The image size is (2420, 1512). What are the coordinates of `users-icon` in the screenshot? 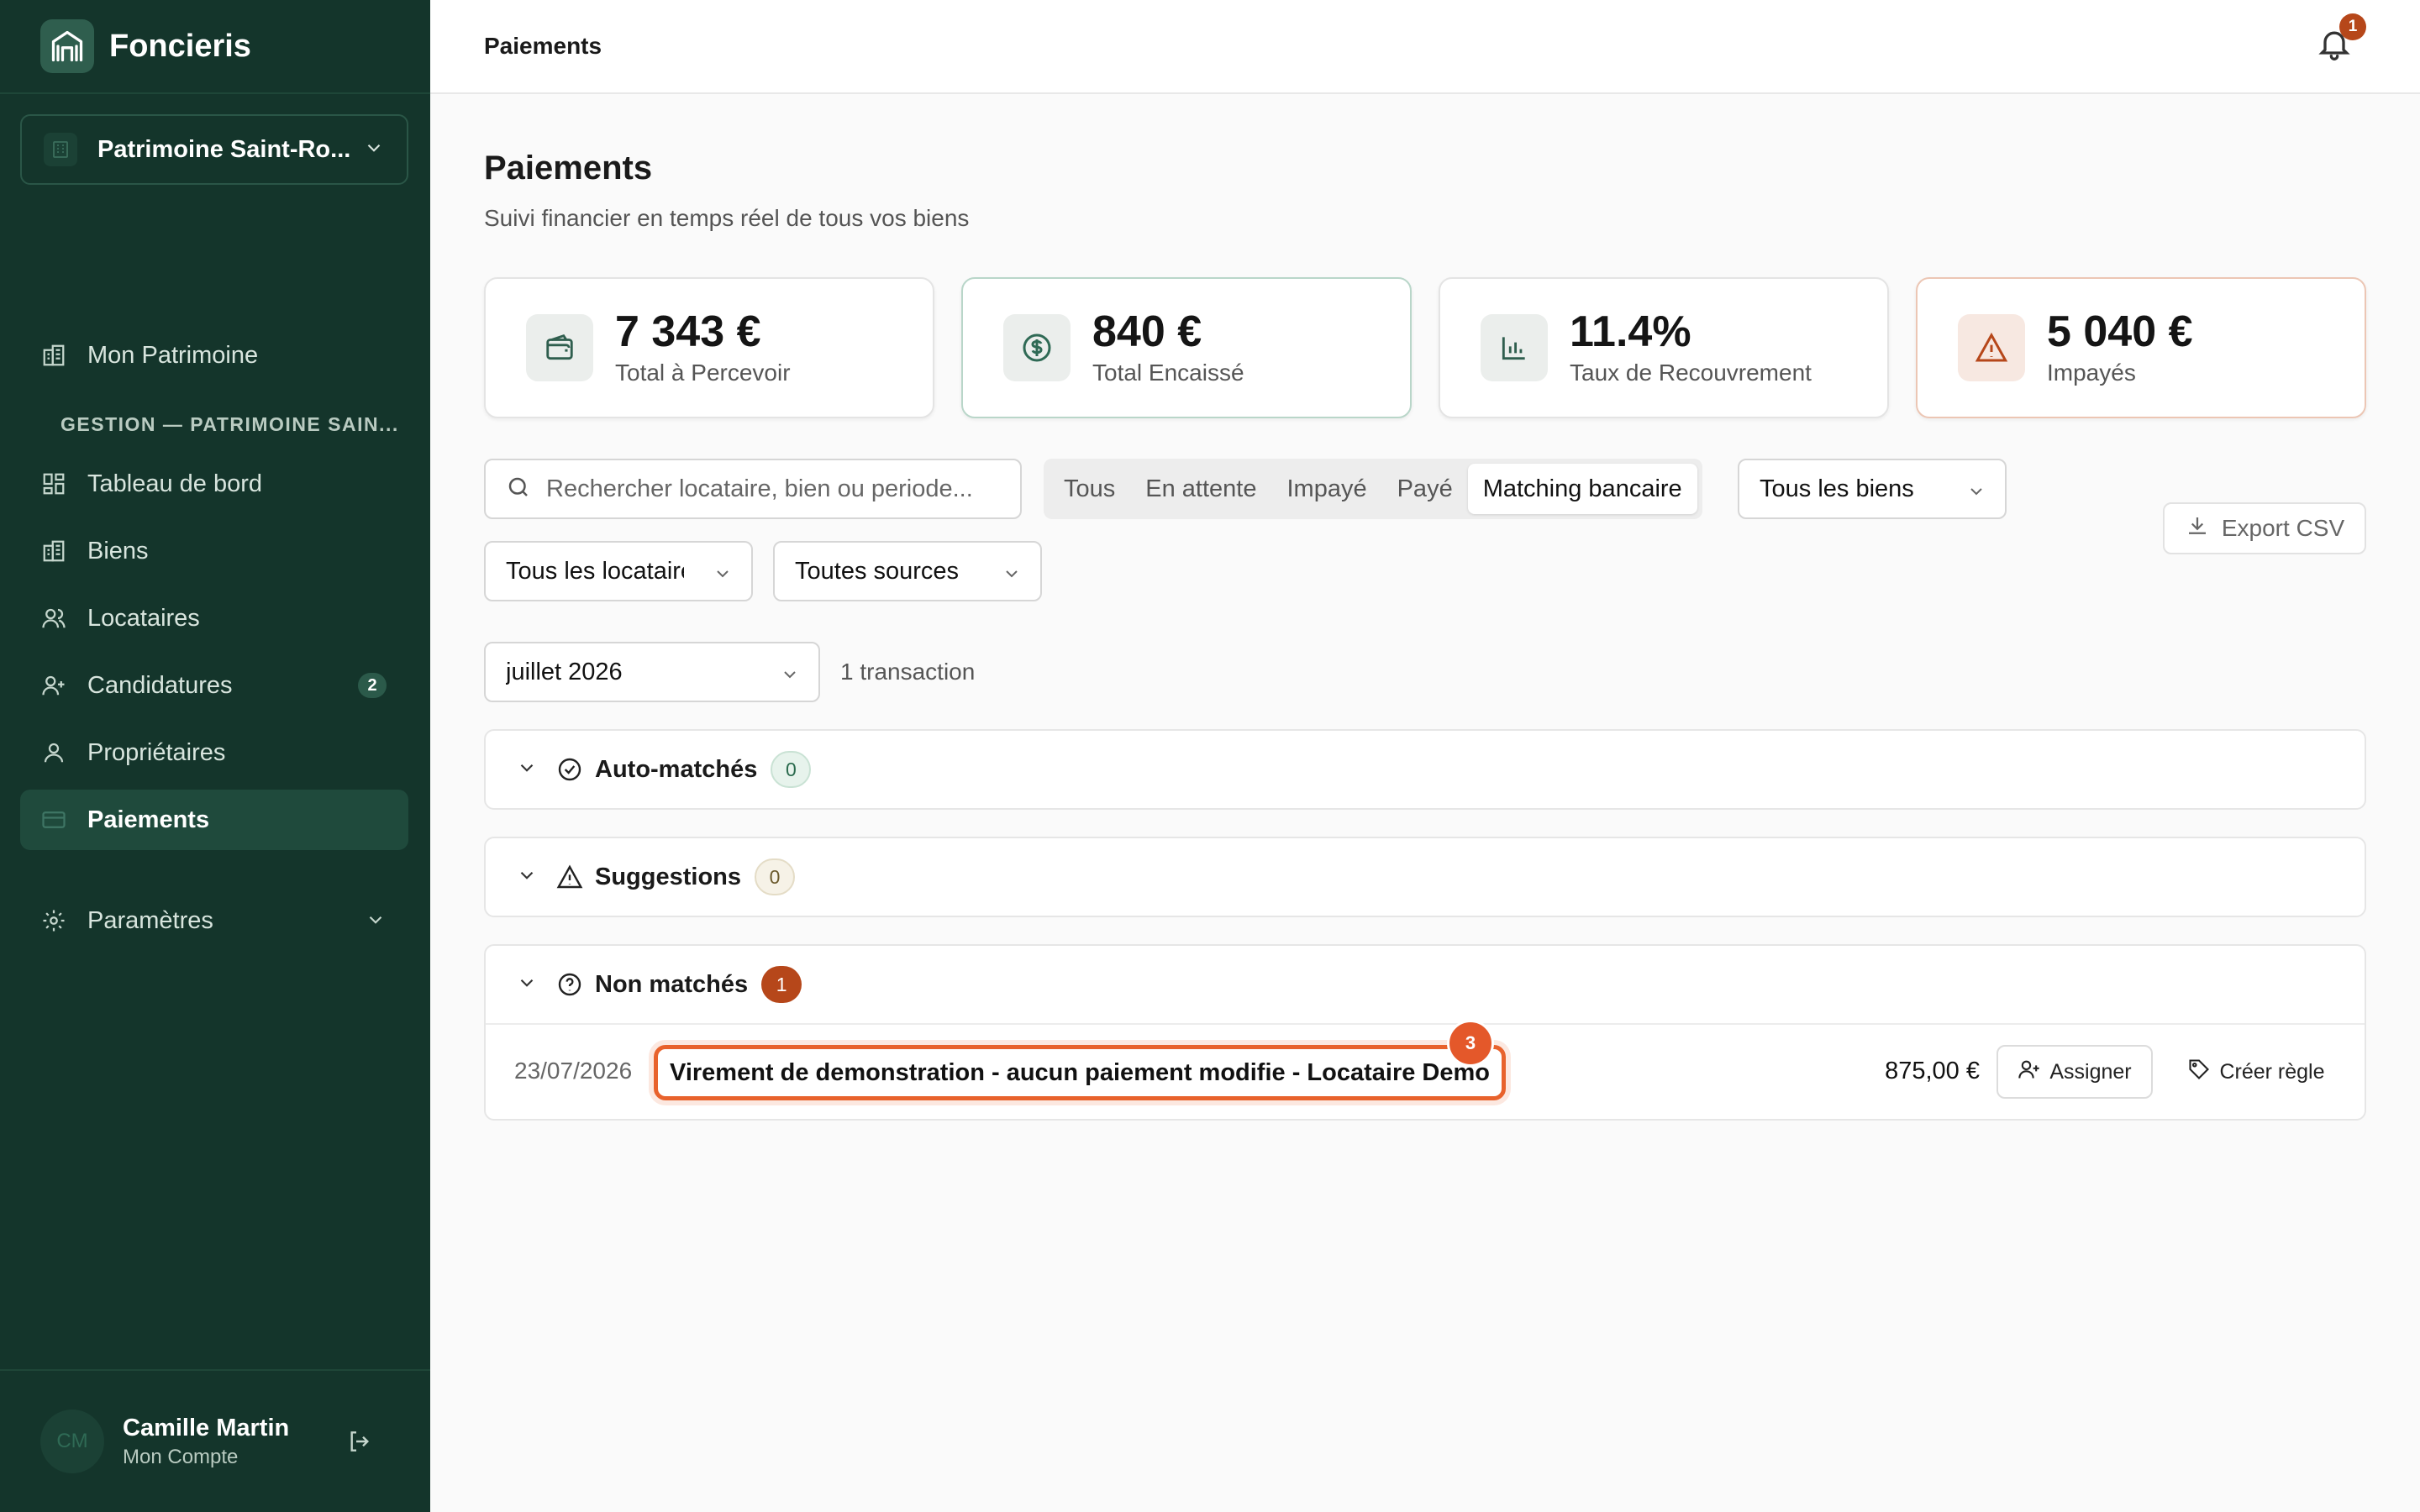 It's located at (53, 618).